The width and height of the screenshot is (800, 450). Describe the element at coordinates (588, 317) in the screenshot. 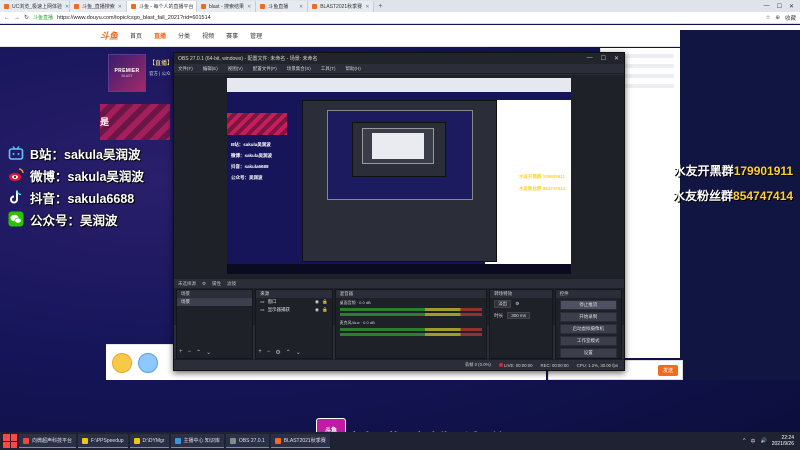

I see `start-recording-button: 开始录制` at that location.